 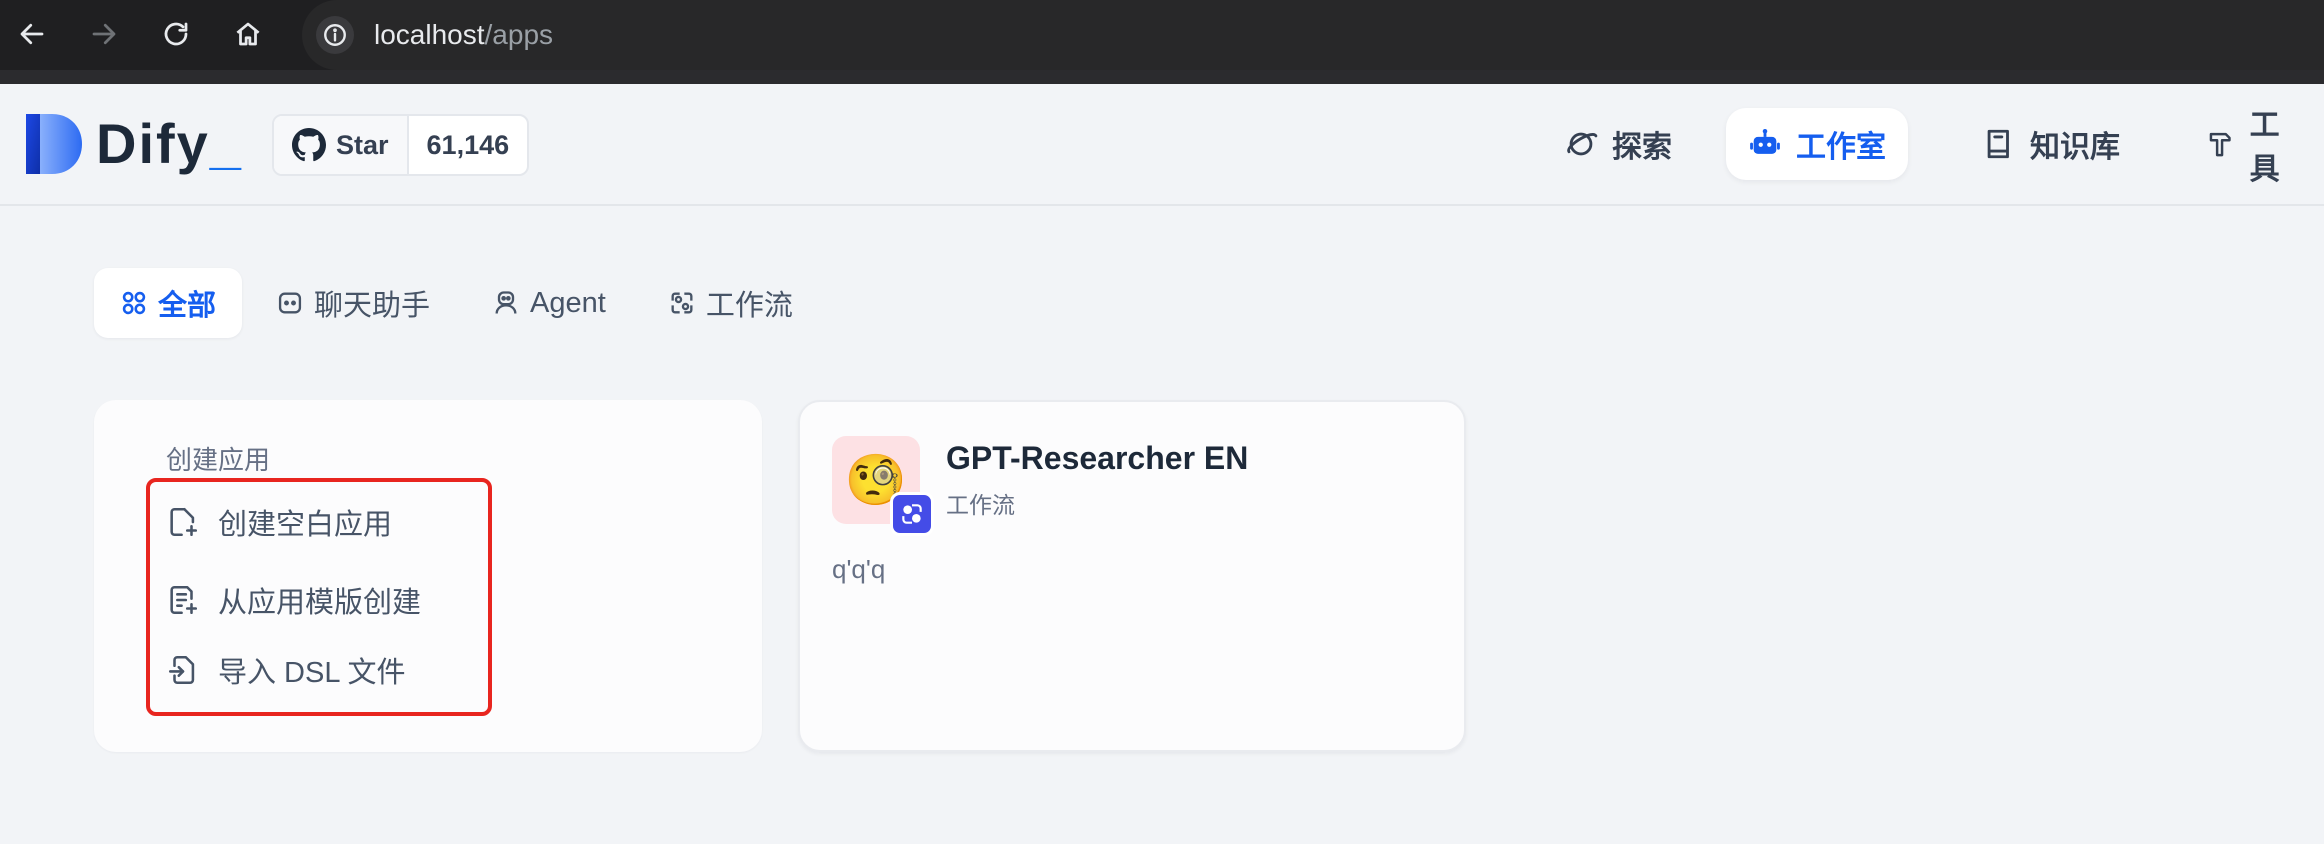 I want to click on file-import-icon, so click(x=181, y=670).